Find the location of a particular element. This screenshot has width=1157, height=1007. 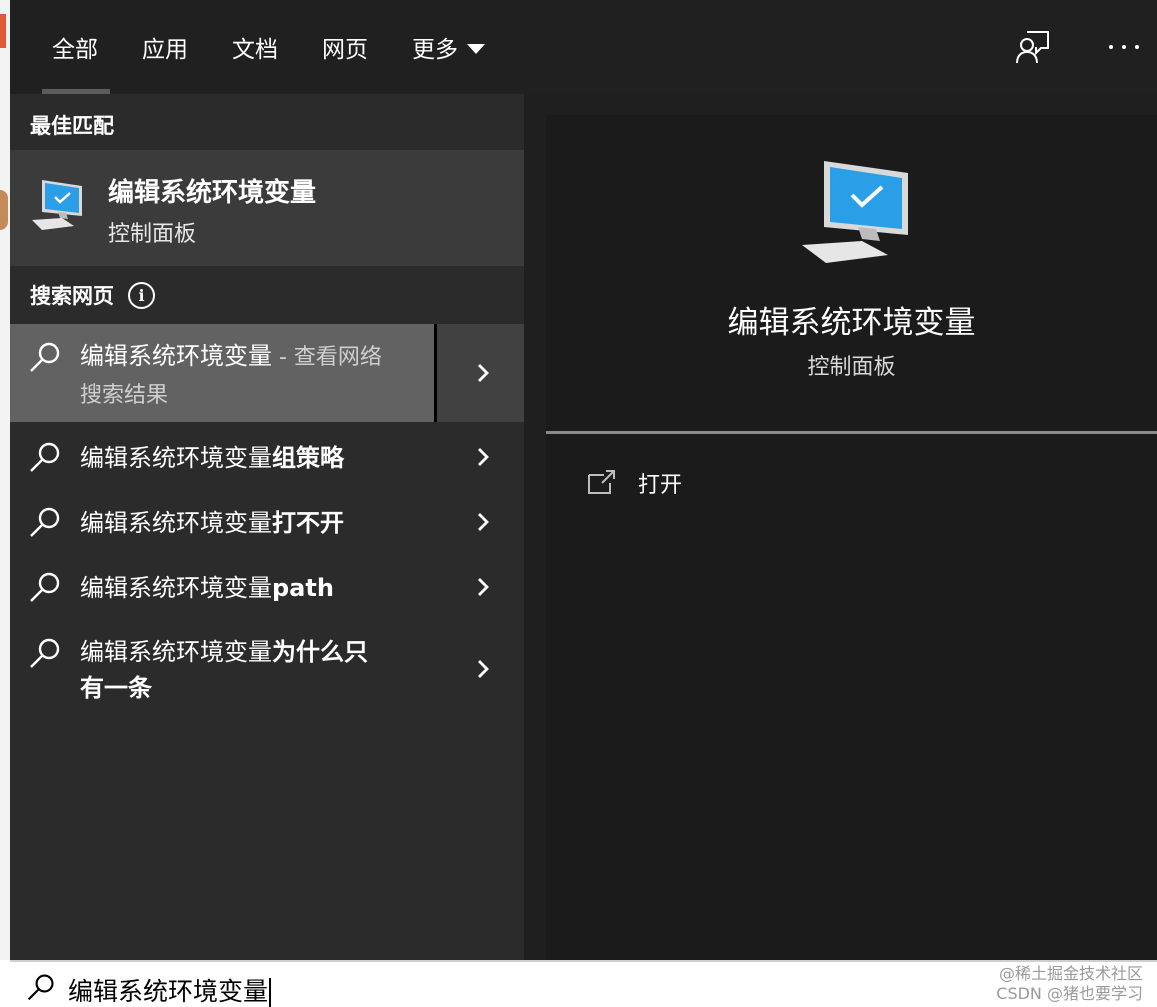

best-match-subtitle: 控制面板 is located at coordinates (152, 234).